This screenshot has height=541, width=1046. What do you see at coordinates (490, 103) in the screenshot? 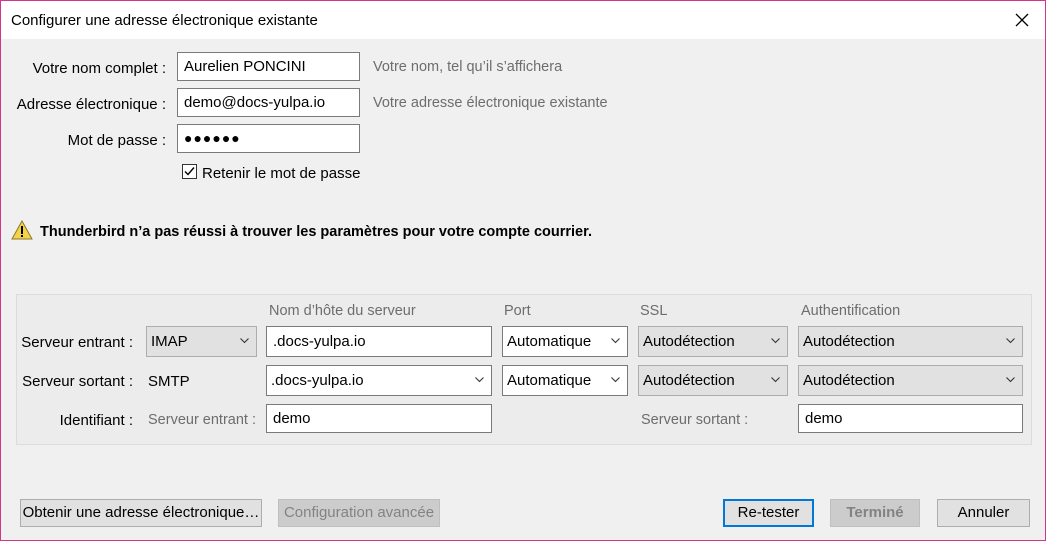
I see `email-hint: Votre adresse électronique existante` at bounding box center [490, 103].